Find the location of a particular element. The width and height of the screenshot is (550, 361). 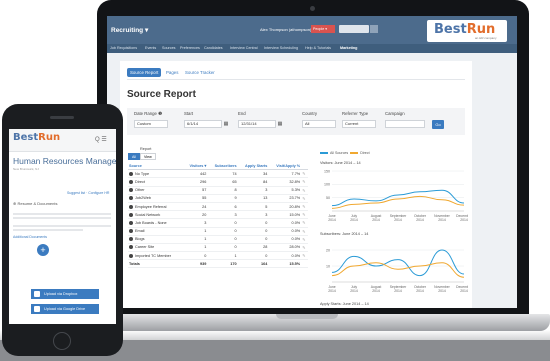

user-menu: Alex Thompson (athompson) ▾ is located at coordinates (287, 29).